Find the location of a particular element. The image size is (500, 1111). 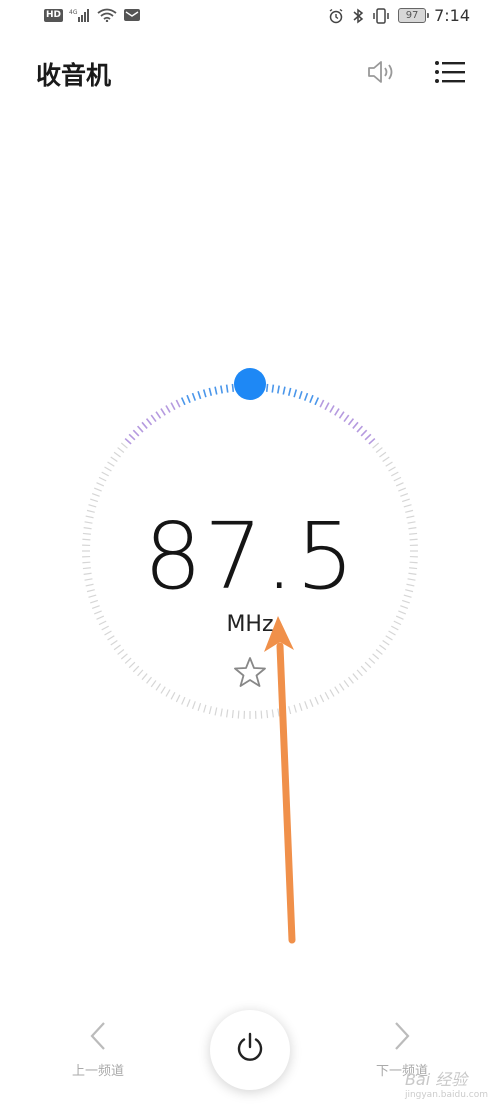

power-button is located at coordinates (250, 1050).